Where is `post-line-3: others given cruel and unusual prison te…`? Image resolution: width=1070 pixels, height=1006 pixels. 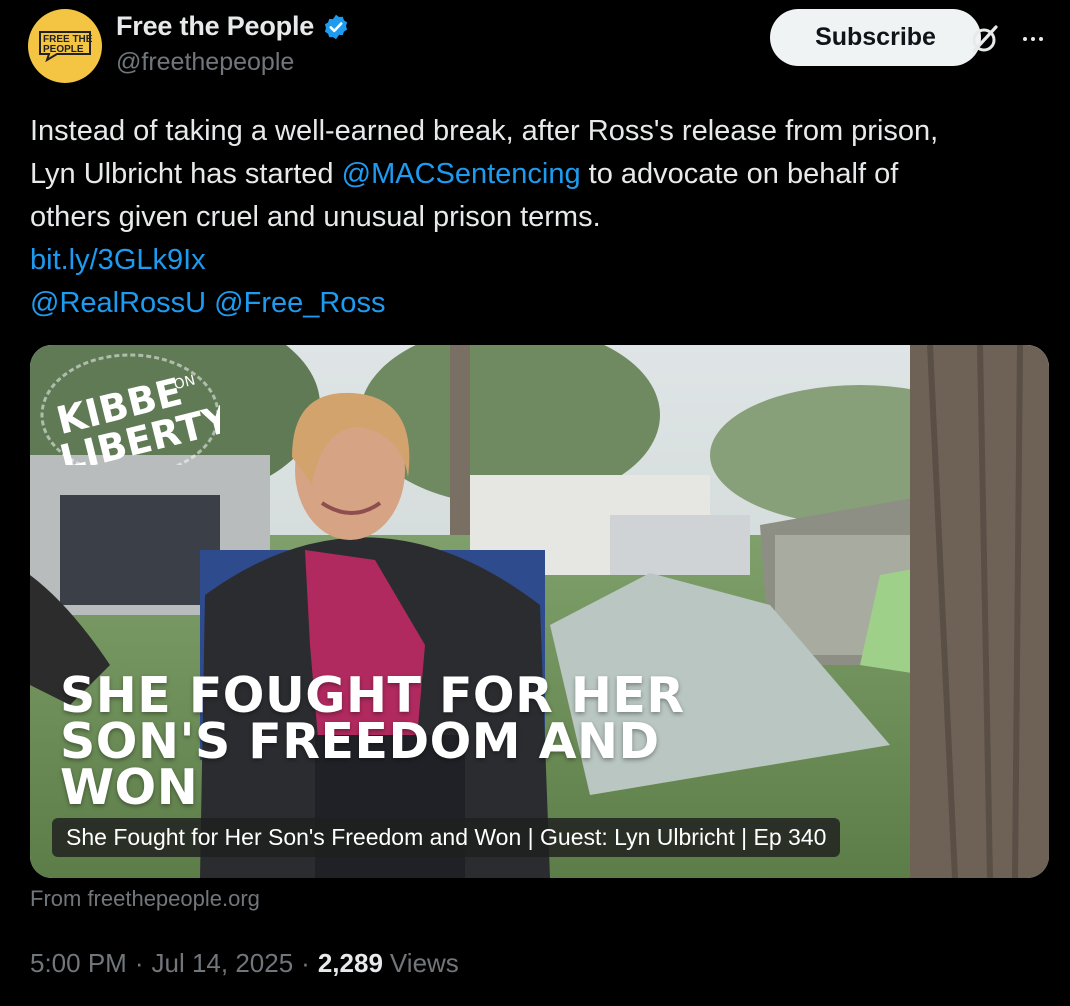 post-line-3: others given cruel and unusual prison te… is located at coordinates (315, 217).